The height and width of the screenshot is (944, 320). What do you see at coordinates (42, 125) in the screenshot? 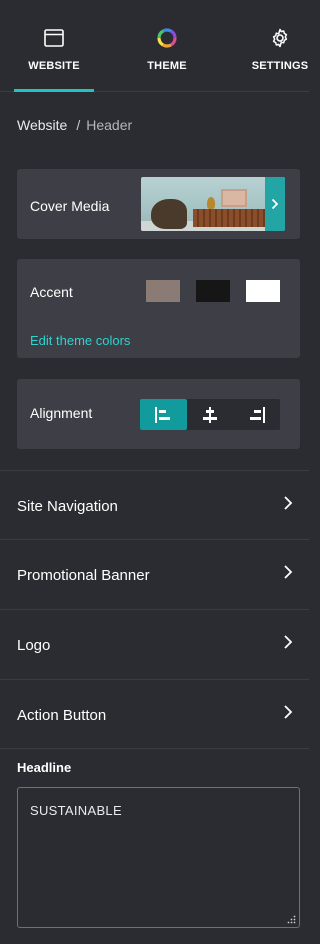
I see `breadcrumb-root: Website` at bounding box center [42, 125].